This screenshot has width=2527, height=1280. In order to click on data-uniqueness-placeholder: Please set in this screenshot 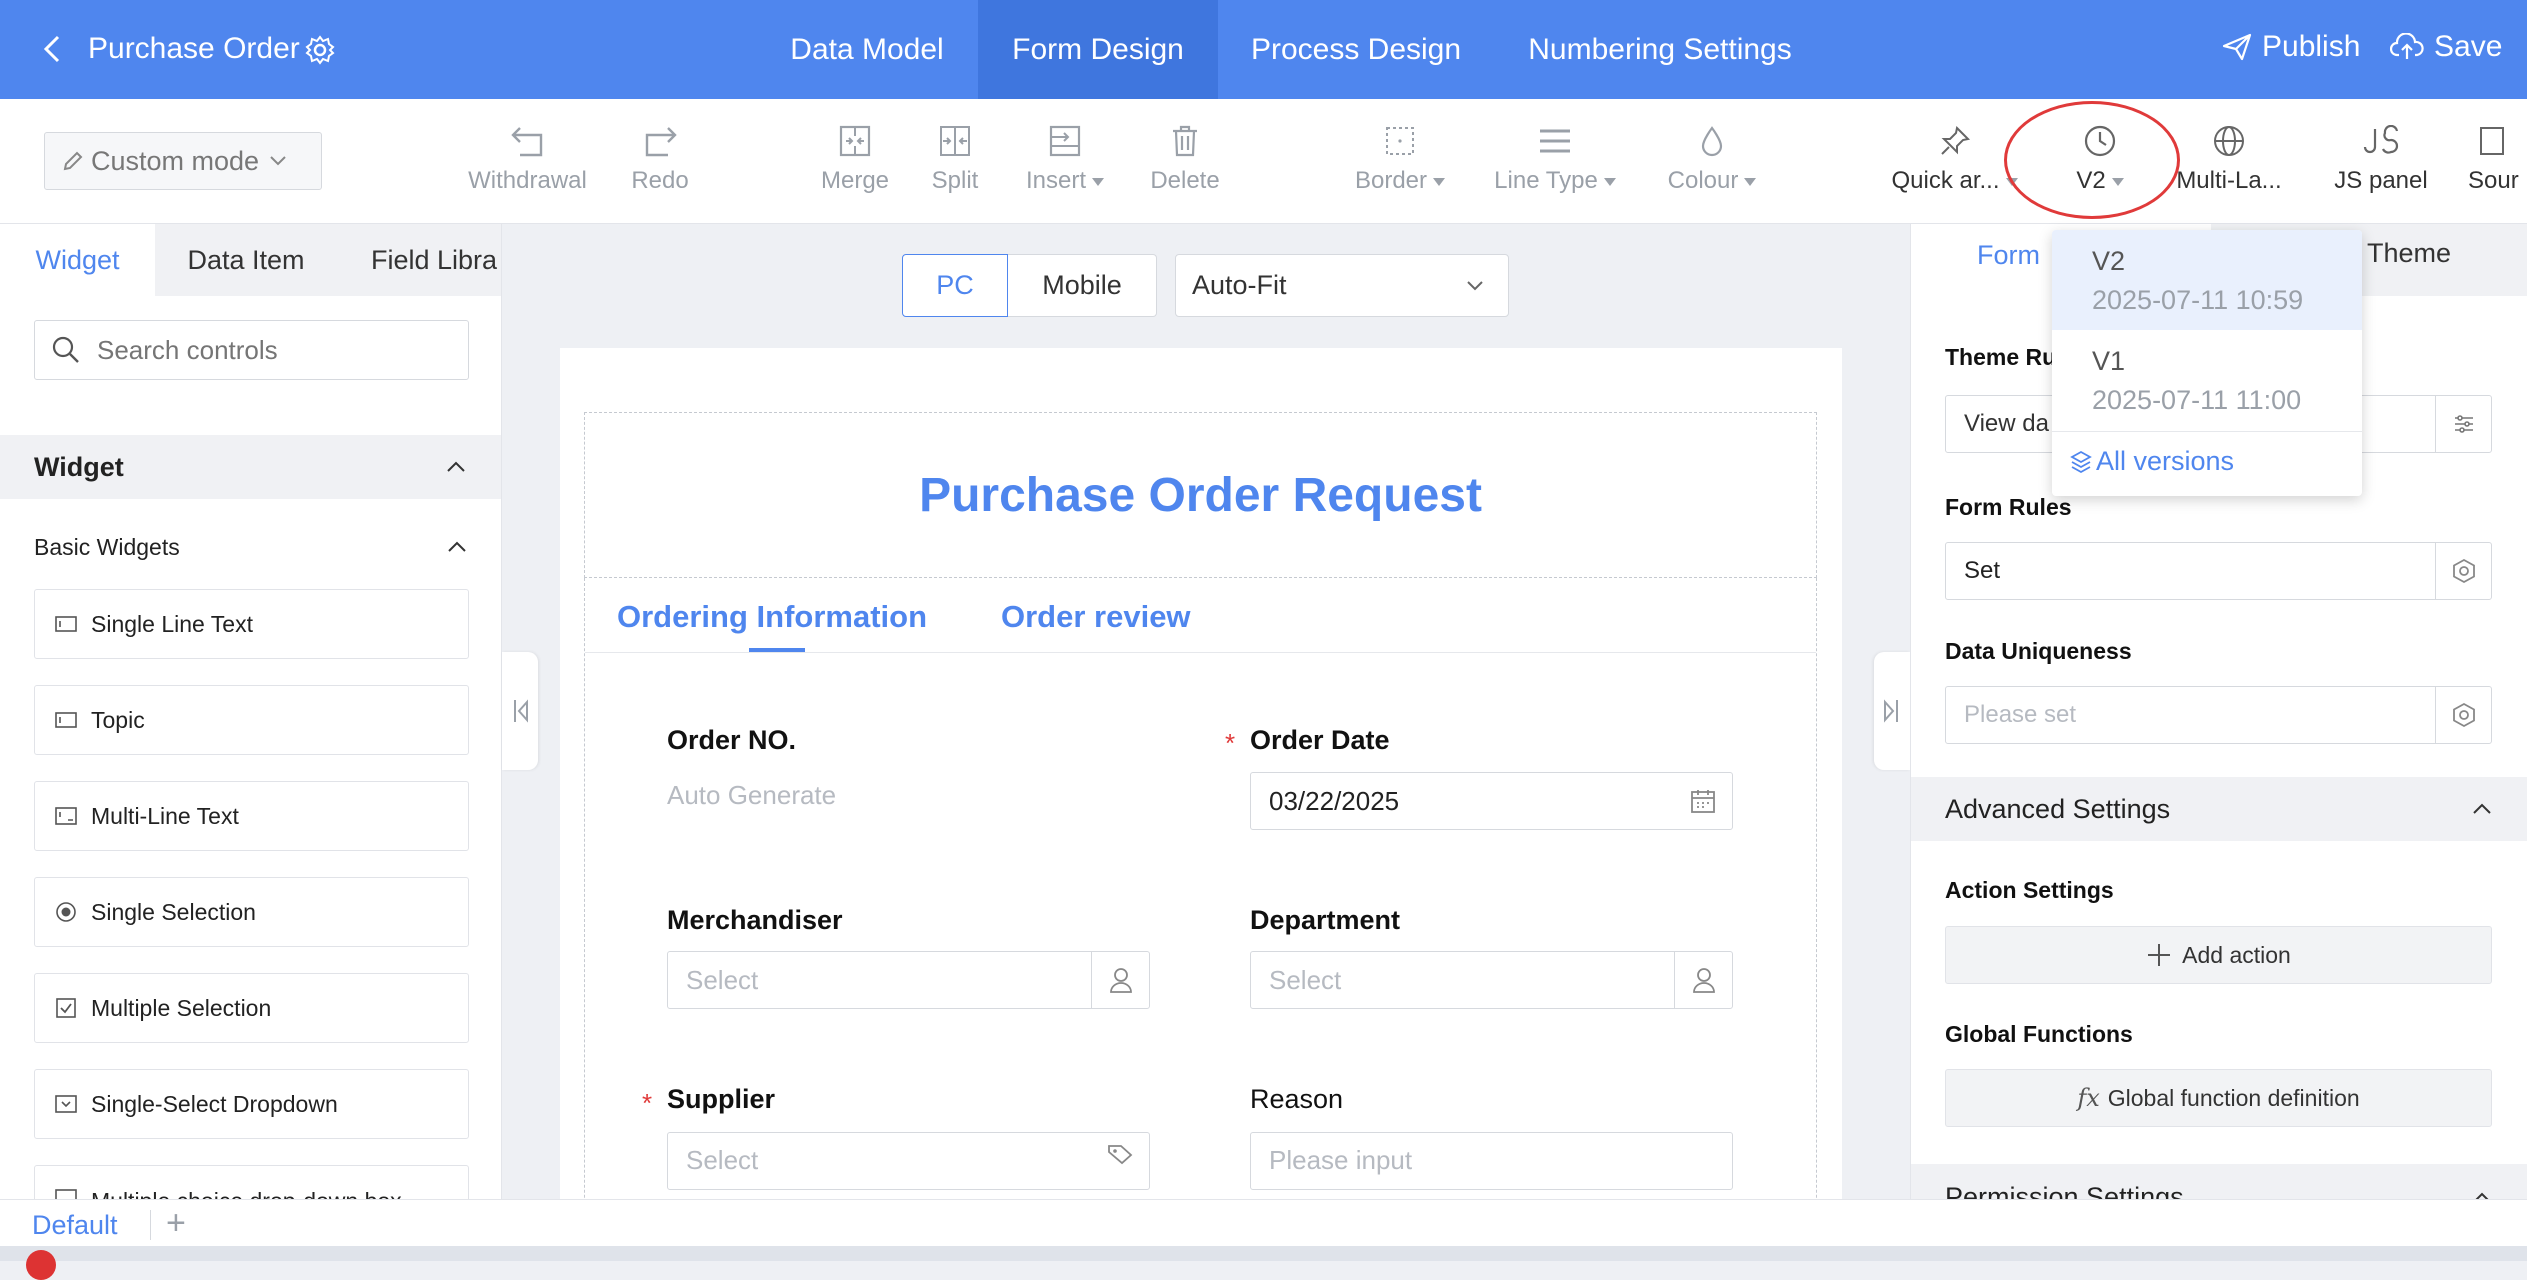, I will do `click(2020, 714)`.